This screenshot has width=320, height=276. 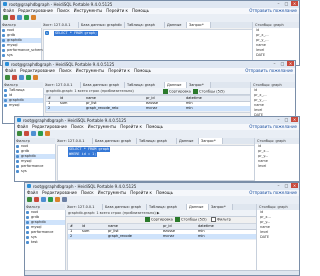 I want to click on sql-editor: SELECT * FROM graph WHERE id = 1;, so click(x=156, y=163).